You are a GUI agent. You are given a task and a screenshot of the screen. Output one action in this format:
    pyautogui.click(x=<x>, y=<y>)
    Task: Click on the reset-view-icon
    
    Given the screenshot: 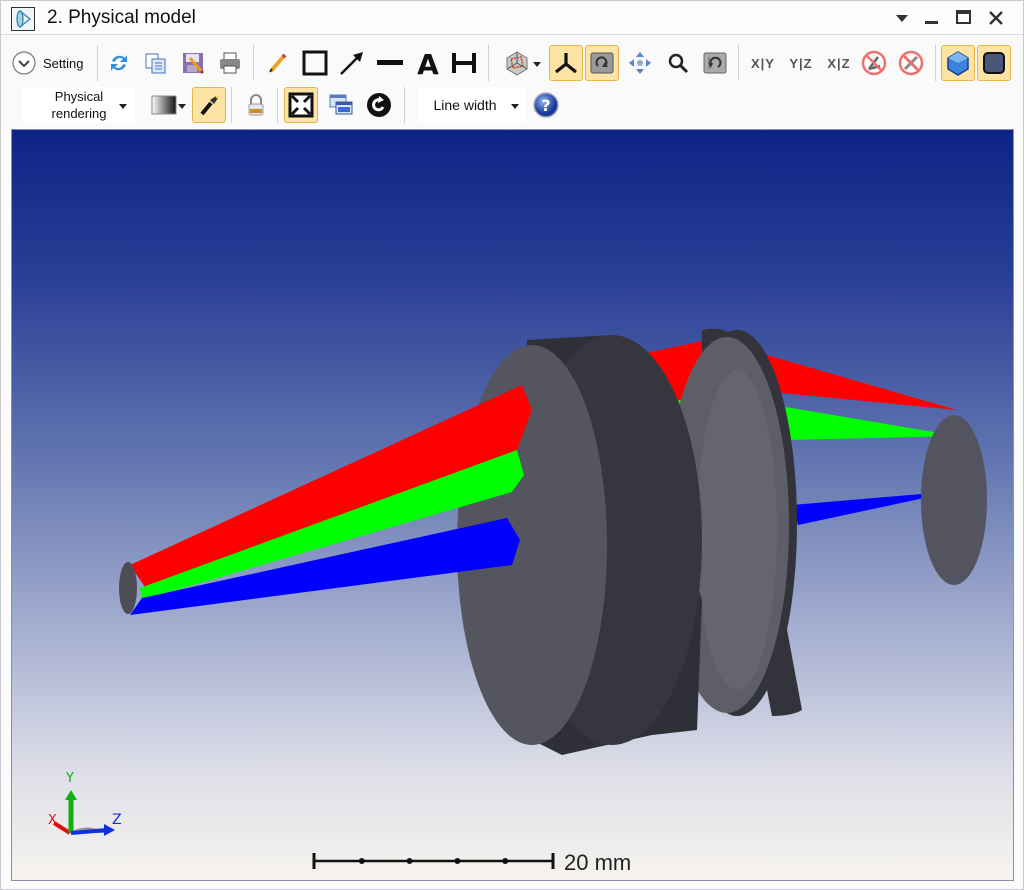 What is the action you would take?
    pyautogui.click(x=715, y=63)
    